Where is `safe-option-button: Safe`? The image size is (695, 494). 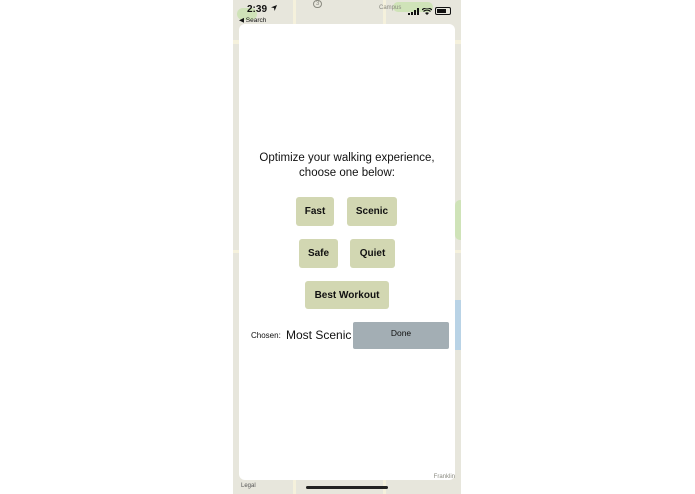
safe-option-button: Safe is located at coordinates (318, 253).